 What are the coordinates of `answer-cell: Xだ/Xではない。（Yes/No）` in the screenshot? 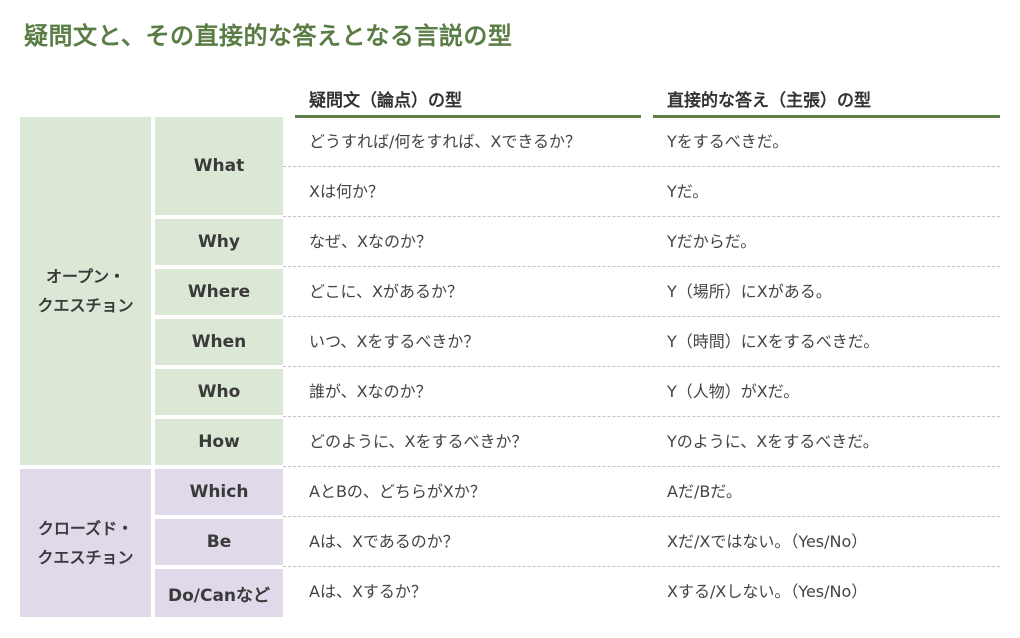 It's located at (767, 541).